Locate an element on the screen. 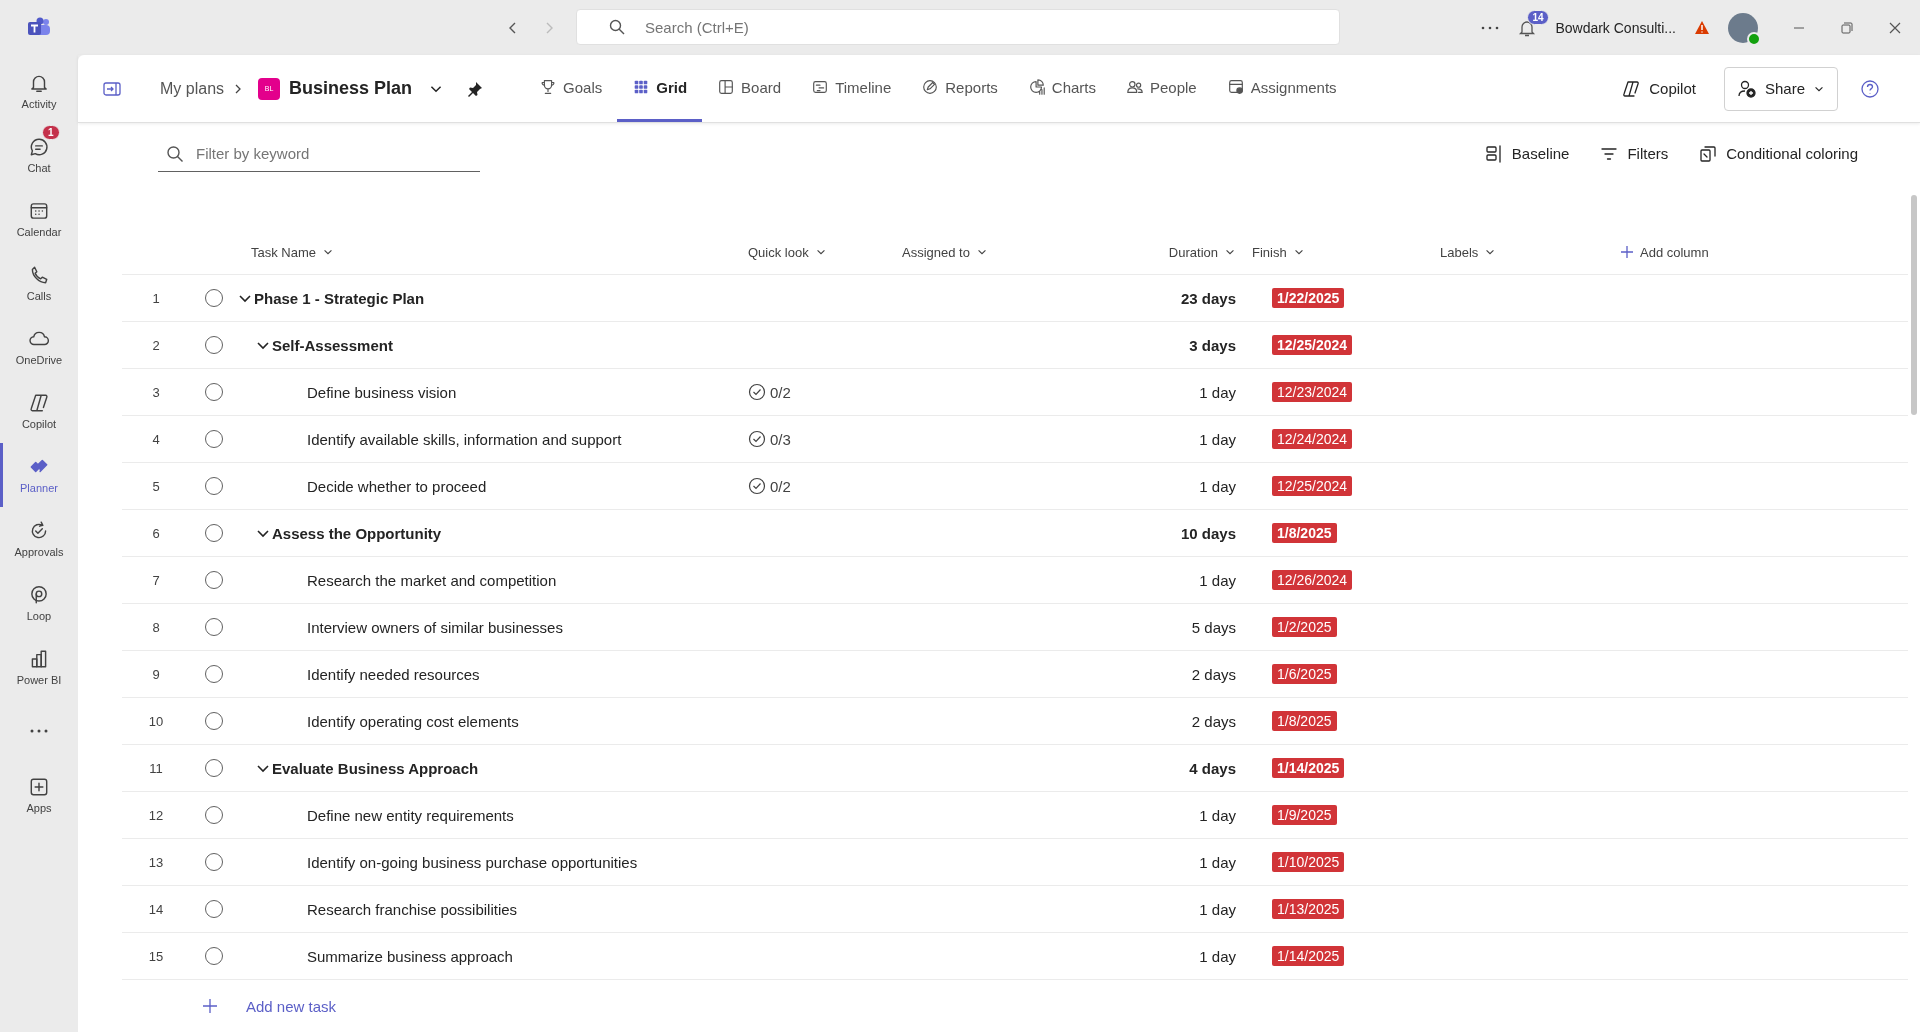 The image size is (1920, 1032). rail-item: Apps is located at coordinates (39, 795).